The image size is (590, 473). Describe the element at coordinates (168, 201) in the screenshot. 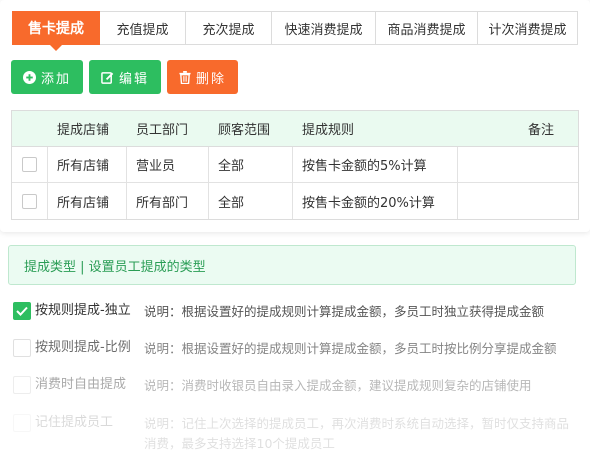

I see `cell-department: 所有部门` at that location.